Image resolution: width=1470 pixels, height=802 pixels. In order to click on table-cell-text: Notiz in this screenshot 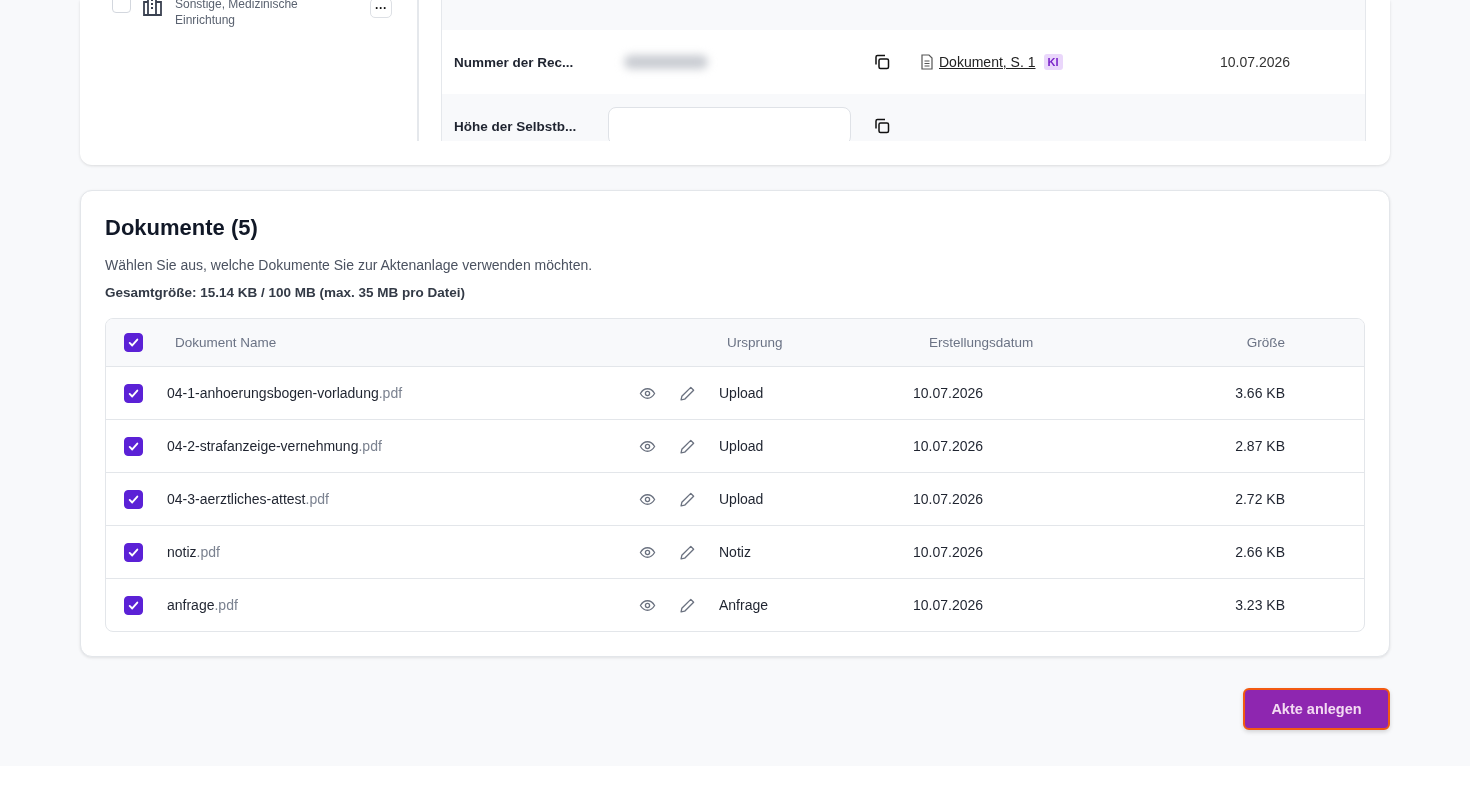, I will do `click(735, 552)`.